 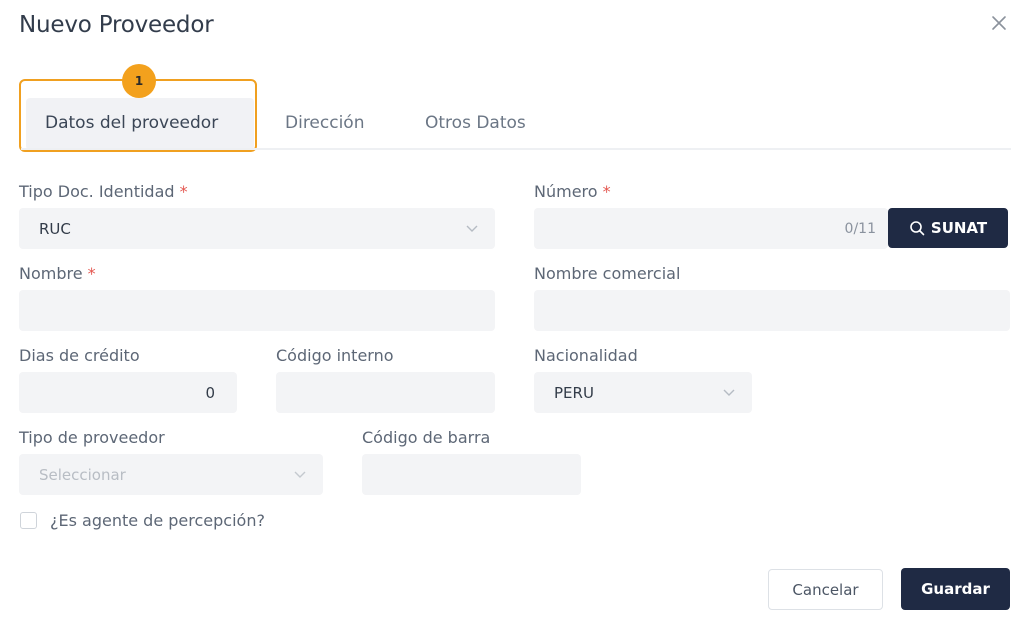 What do you see at coordinates (607, 273) in the screenshot?
I see `nombre-comercial-label: Nombre comercial` at bounding box center [607, 273].